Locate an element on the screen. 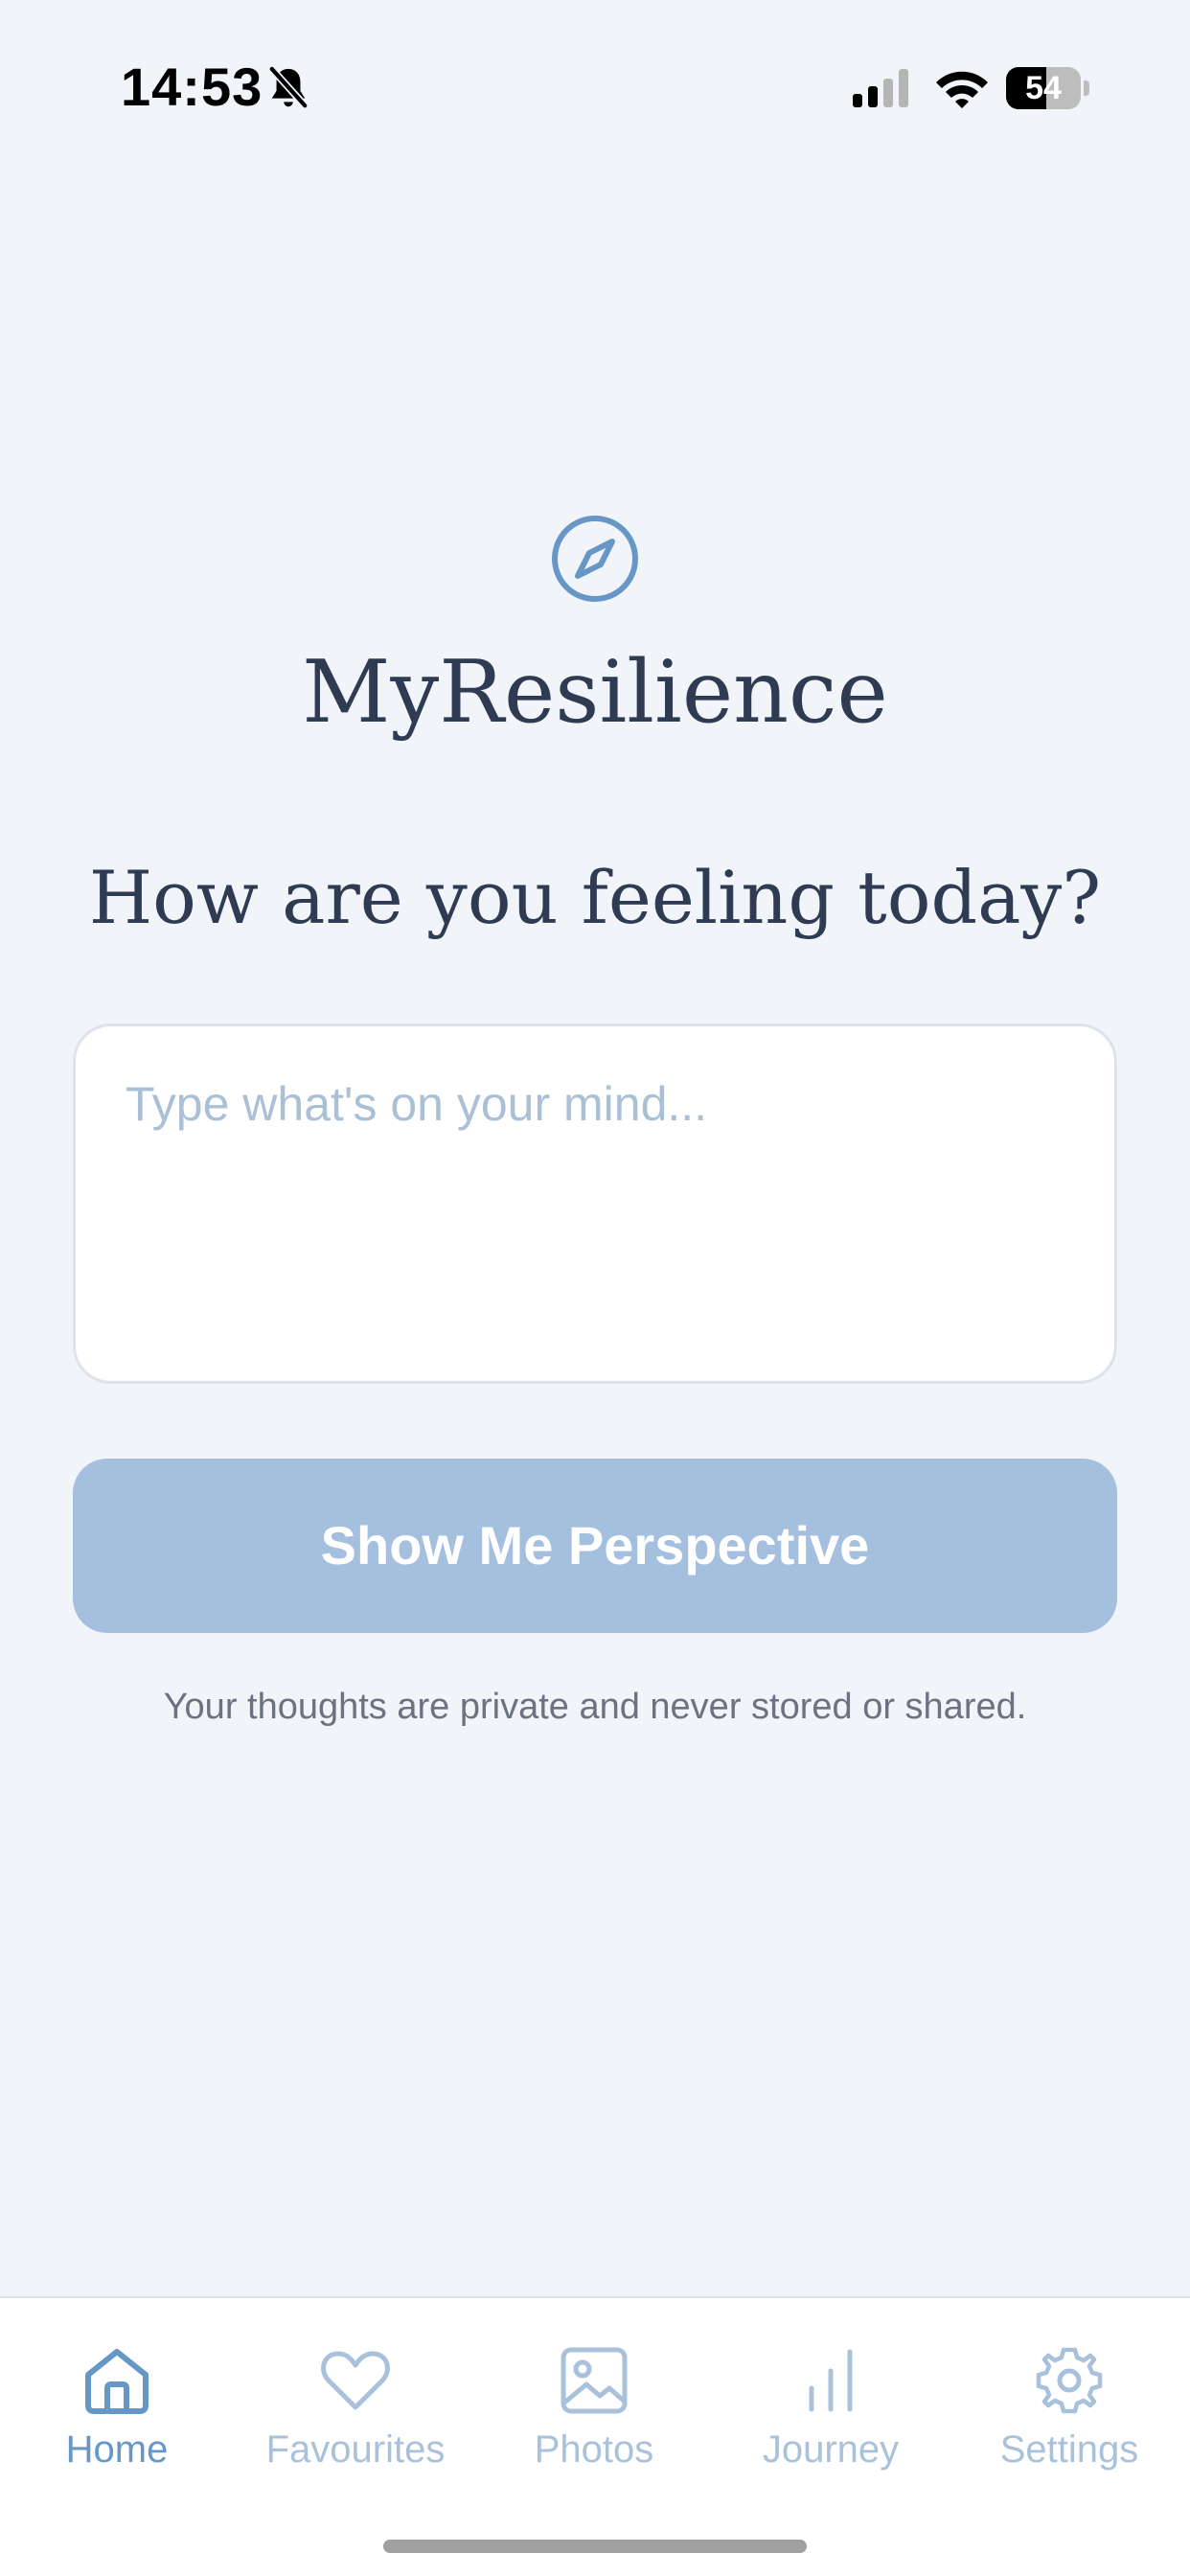 This screenshot has width=1190, height=2576. tab-label-photos: Photos is located at coordinates (594, 2449).